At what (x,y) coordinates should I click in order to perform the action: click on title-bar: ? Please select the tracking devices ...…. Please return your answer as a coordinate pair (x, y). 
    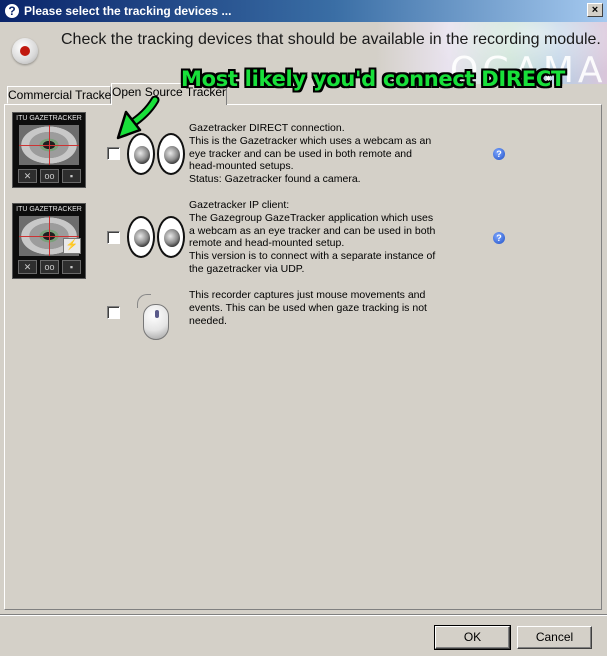
    Looking at the image, I should click on (303, 11).